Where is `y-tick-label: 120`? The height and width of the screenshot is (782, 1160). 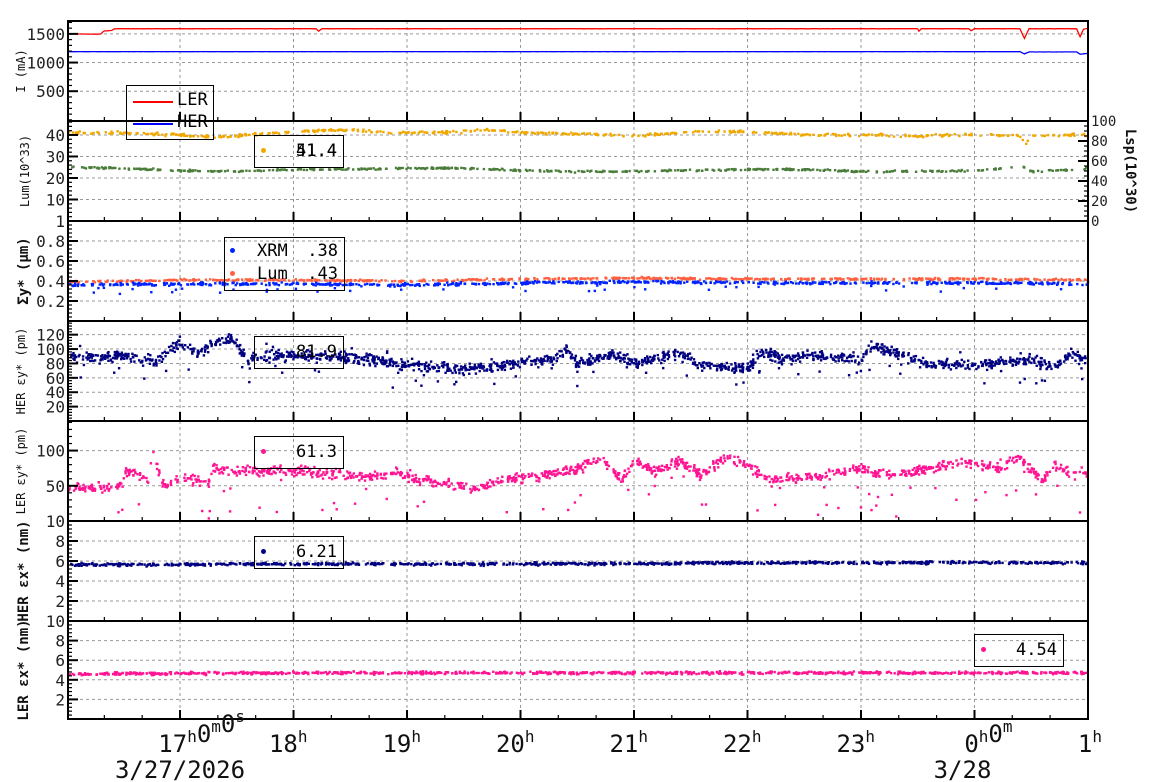 y-tick-label: 120 is located at coordinates (50, 335).